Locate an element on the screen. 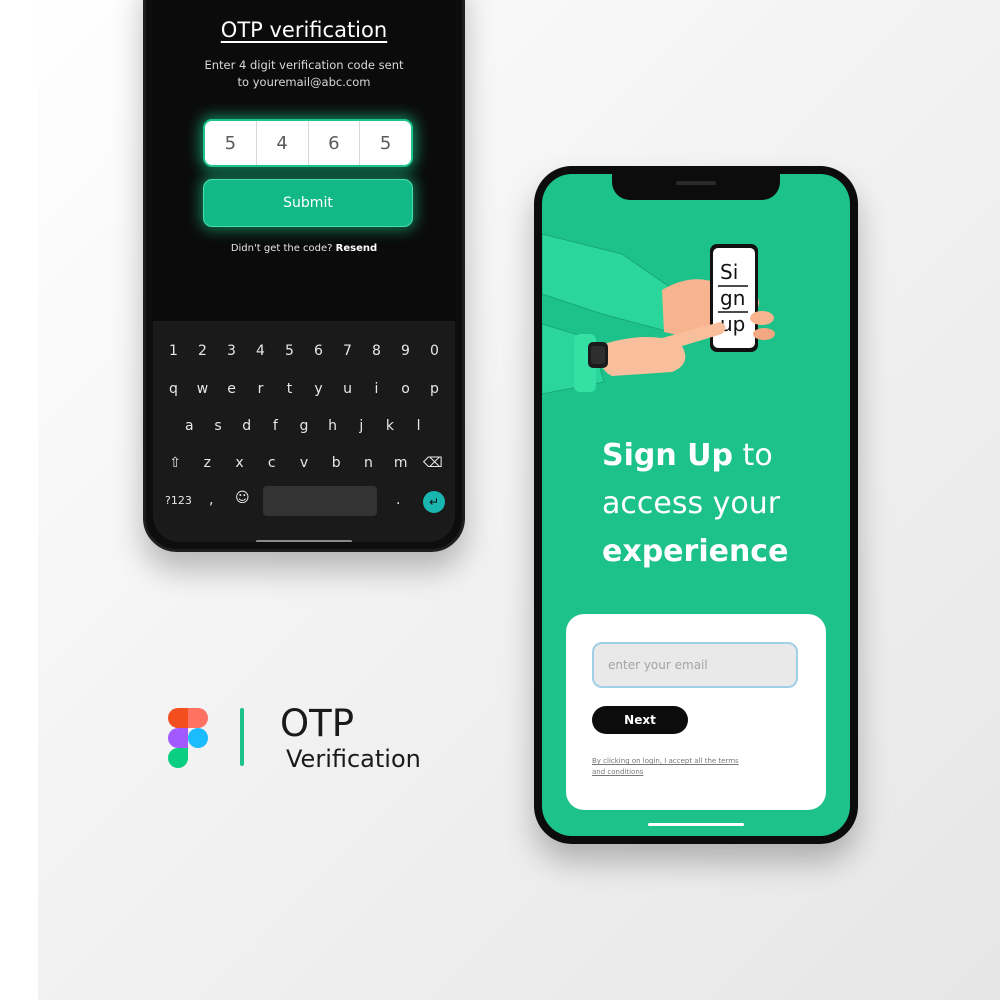  key-k: k is located at coordinates (390, 426).